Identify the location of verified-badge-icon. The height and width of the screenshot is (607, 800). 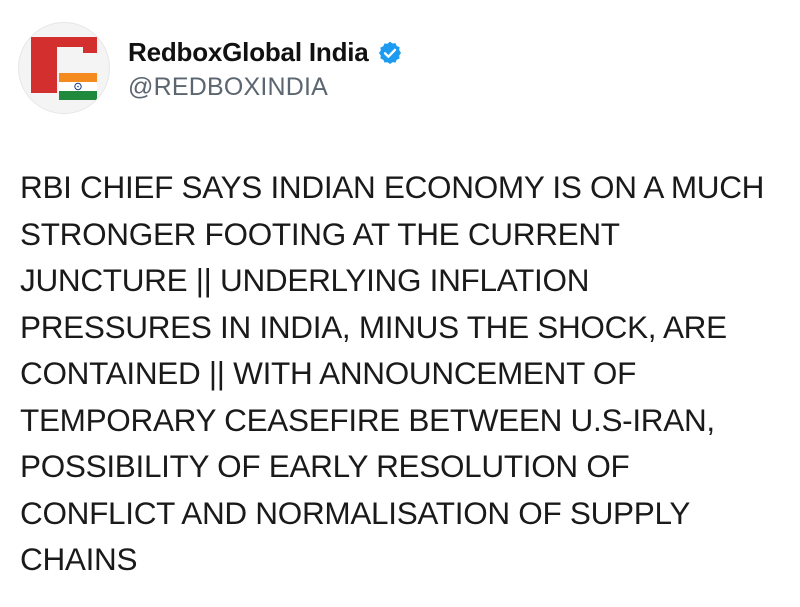
(390, 53).